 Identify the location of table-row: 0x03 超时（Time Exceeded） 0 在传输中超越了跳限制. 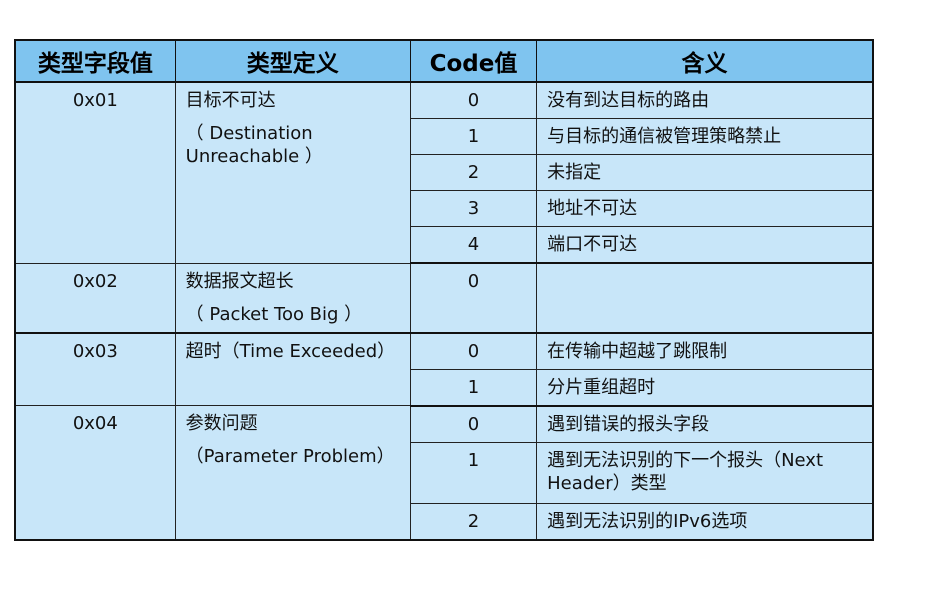
(444, 369).